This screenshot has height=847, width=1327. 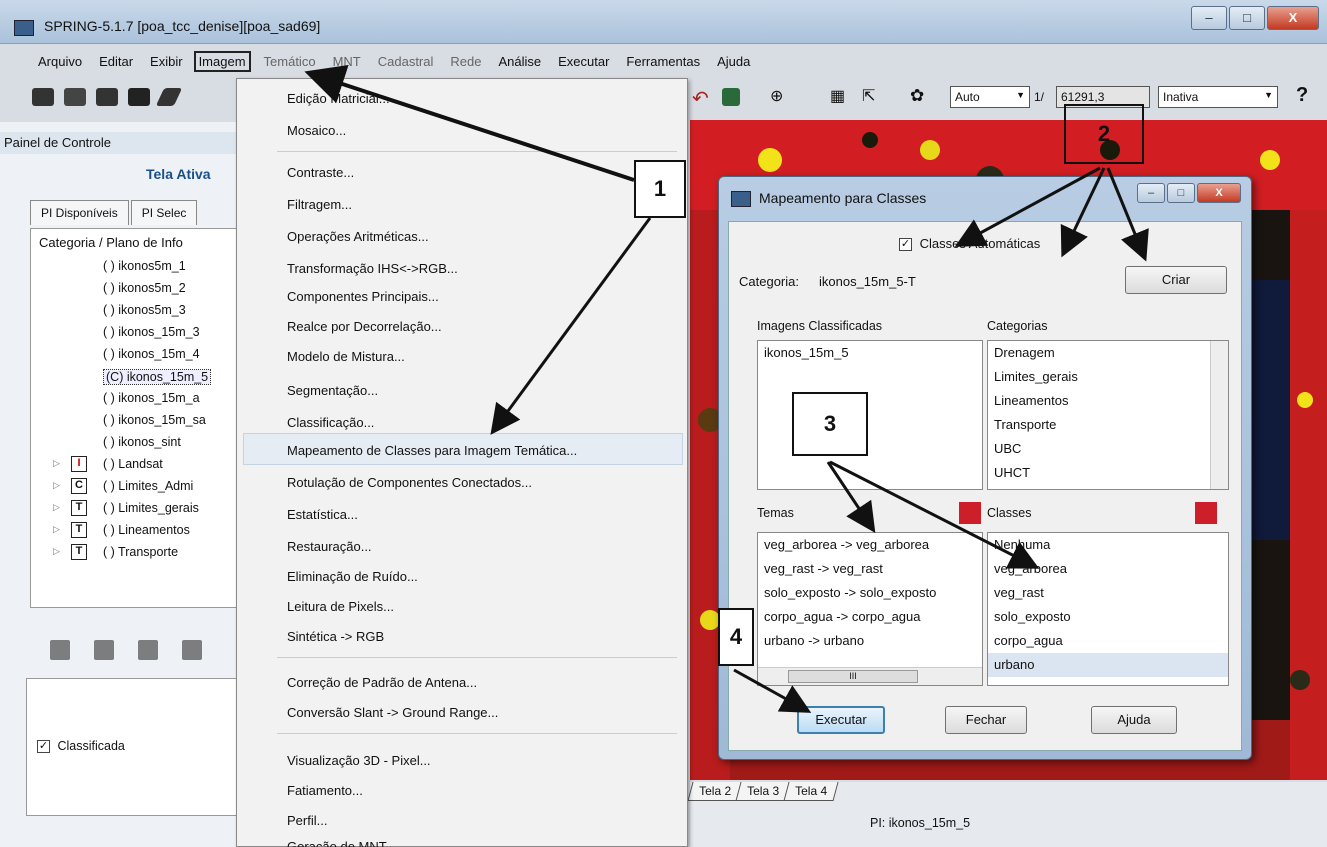 What do you see at coordinates (104, 650) in the screenshot?
I see `table-icon` at bounding box center [104, 650].